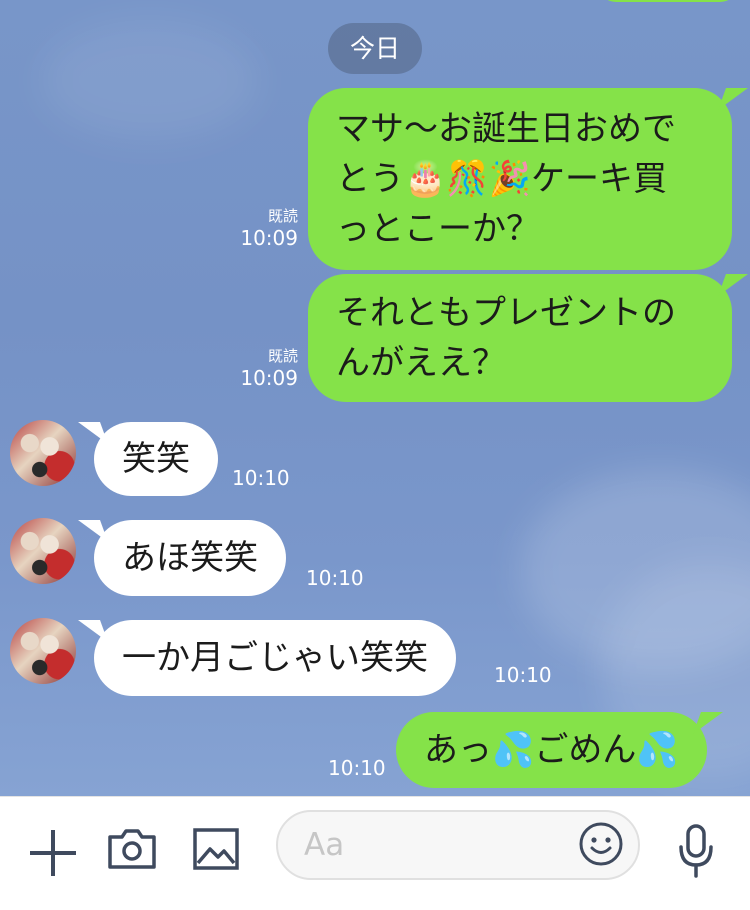 This screenshot has height=910, width=750. Describe the element at coordinates (216, 849) in the screenshot. I see `image-icon` at that location.